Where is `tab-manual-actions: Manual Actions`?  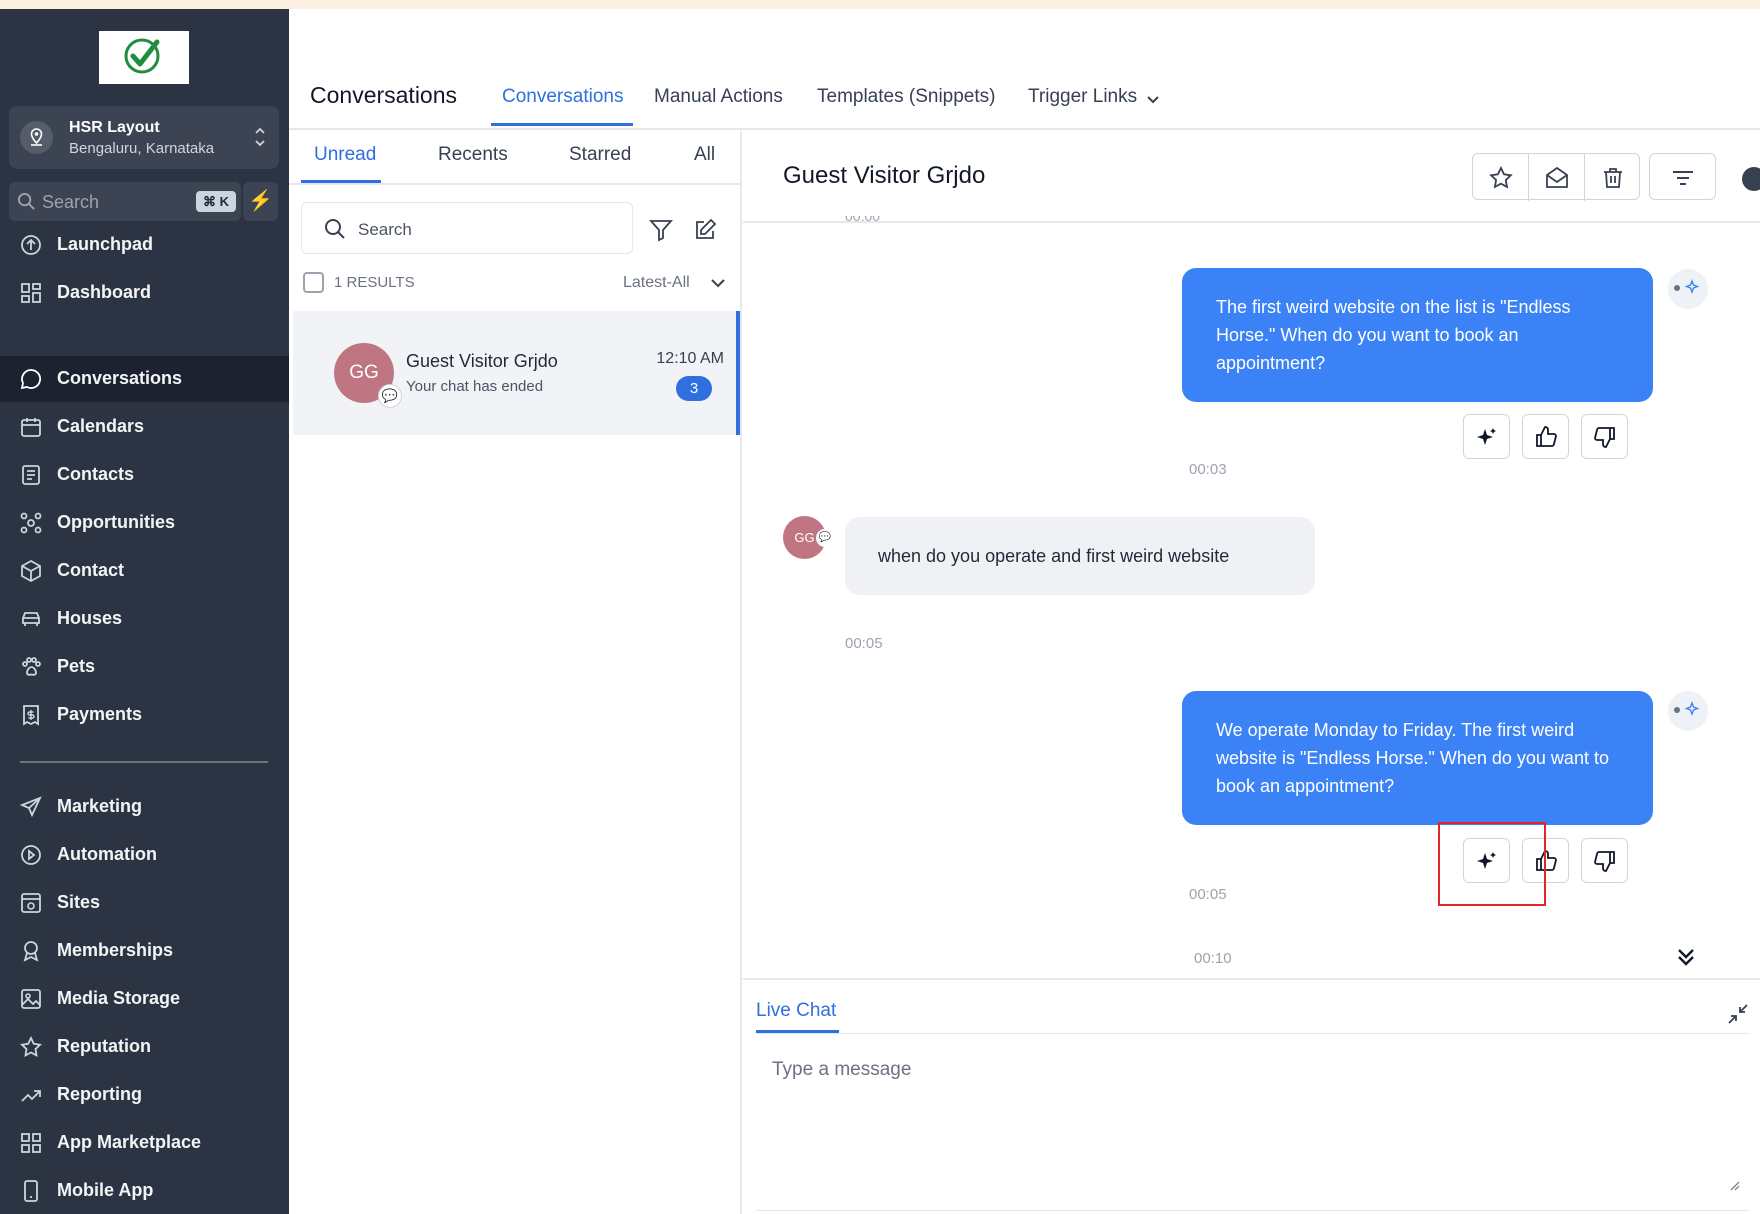 tab-manual-actions: Manual Actions is located at coordinates (718, 97).